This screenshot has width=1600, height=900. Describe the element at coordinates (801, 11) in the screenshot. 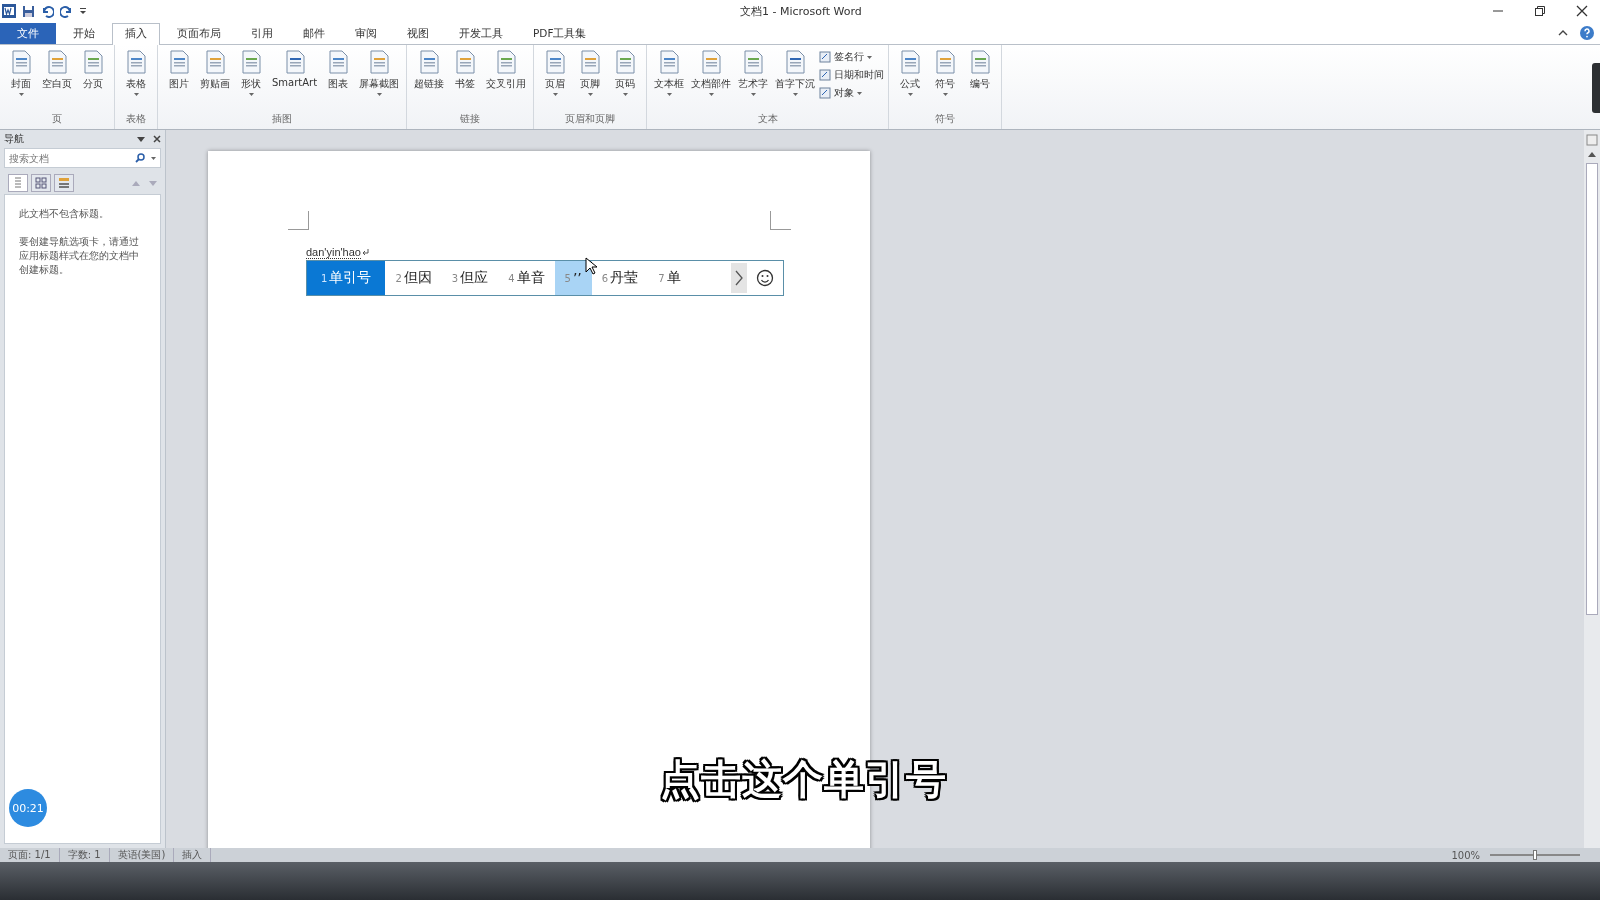

I see `window-title: 文档1 - Microsoft Word` at that location.